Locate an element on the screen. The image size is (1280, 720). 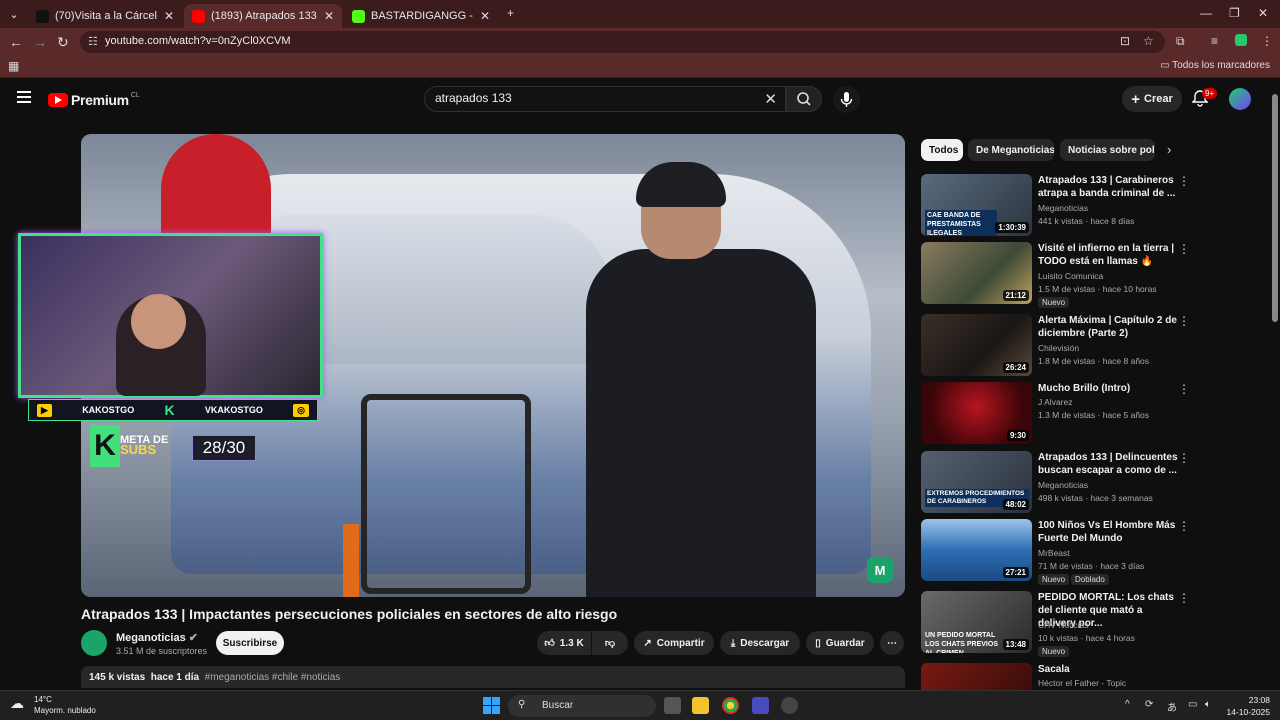
share-button: ↗ Compartir is located at coordinates (674, 643).